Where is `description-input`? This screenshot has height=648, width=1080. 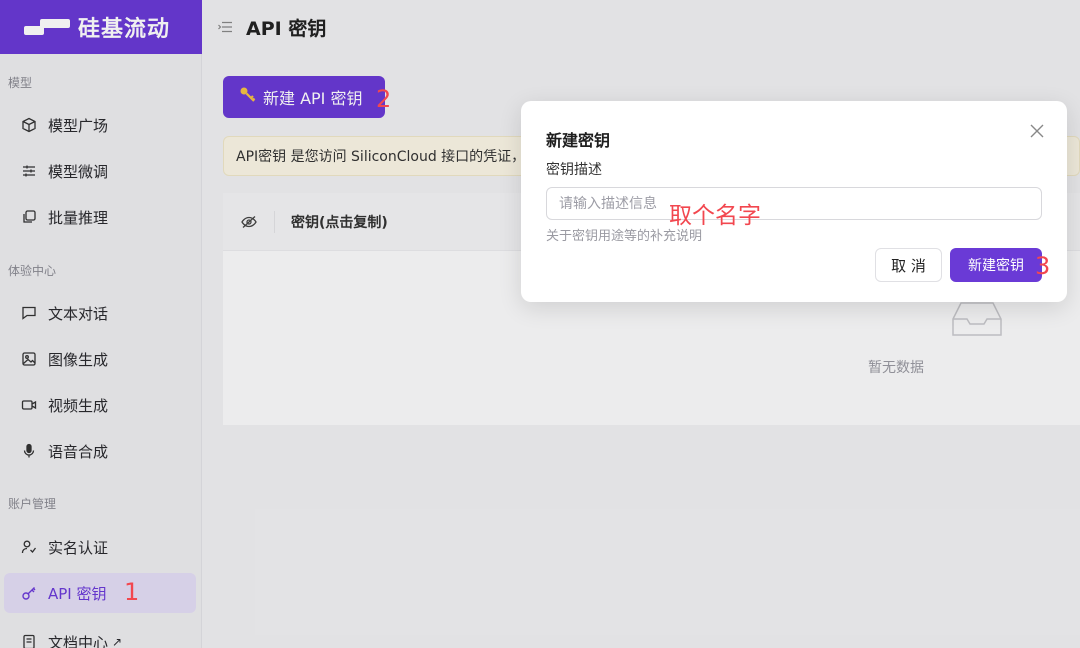 description-input is located at coordinates (794, 203).